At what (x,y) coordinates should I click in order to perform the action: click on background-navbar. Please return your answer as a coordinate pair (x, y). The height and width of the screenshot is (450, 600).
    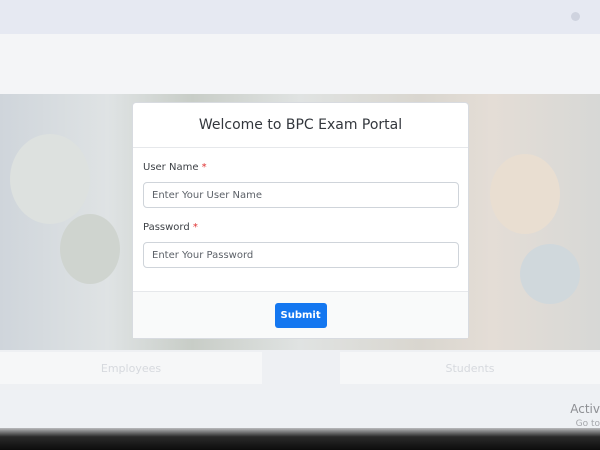
    Looking at the image, I should click on (300, 64).